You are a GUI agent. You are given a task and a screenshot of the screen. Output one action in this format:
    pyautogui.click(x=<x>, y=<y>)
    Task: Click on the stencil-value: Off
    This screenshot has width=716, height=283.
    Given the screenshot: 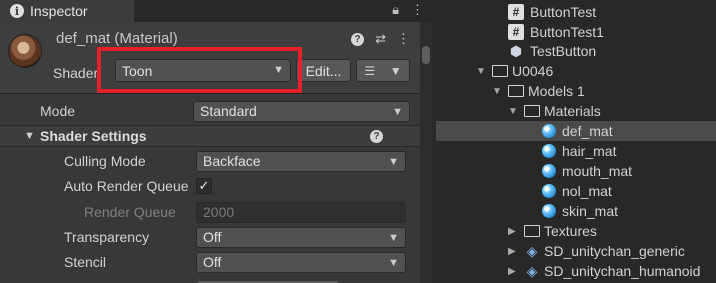 What is the action you would take?
    pyautogui.click(x=212, y=262)
    